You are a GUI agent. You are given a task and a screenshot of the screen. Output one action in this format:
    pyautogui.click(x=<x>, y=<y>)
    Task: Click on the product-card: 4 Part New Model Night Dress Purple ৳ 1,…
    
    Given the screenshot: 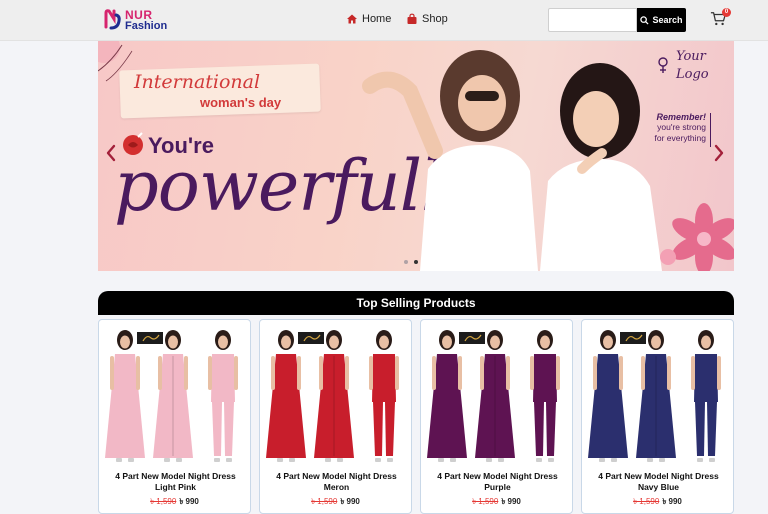 What is the action you would take?
    pyautogui.click(x=496, y=416)
    